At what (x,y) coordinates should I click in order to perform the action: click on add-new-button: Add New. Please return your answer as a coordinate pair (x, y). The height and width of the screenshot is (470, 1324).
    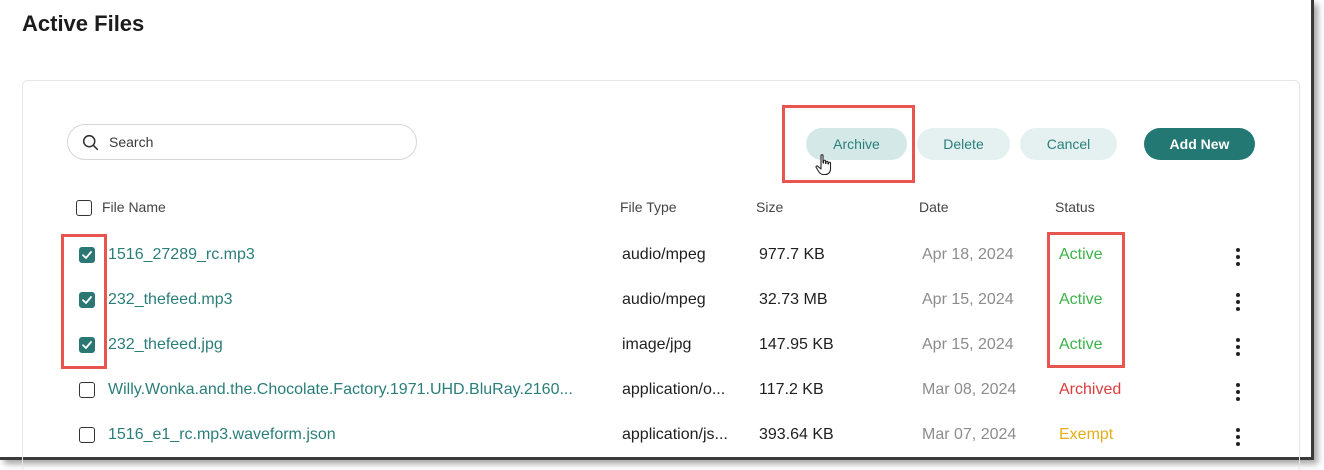
    Looking at the image, I should click on (1199, 144).